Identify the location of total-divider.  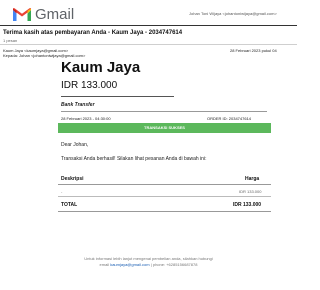
(164, 211).